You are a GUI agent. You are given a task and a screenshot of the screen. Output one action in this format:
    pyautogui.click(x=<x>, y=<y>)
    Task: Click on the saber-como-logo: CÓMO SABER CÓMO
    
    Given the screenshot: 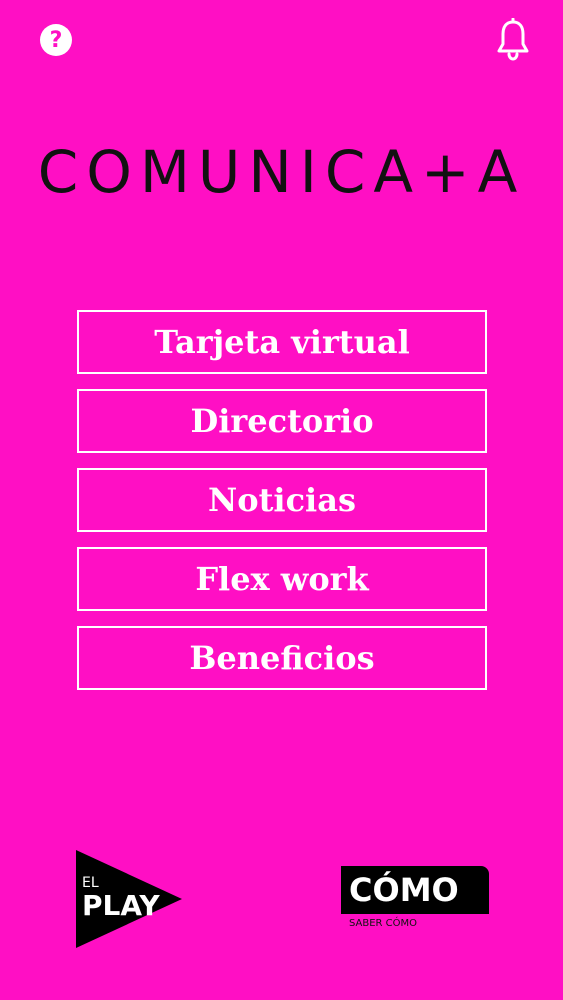 What is the action you would take?
    pyautogui.click(x=415, y=901)
    